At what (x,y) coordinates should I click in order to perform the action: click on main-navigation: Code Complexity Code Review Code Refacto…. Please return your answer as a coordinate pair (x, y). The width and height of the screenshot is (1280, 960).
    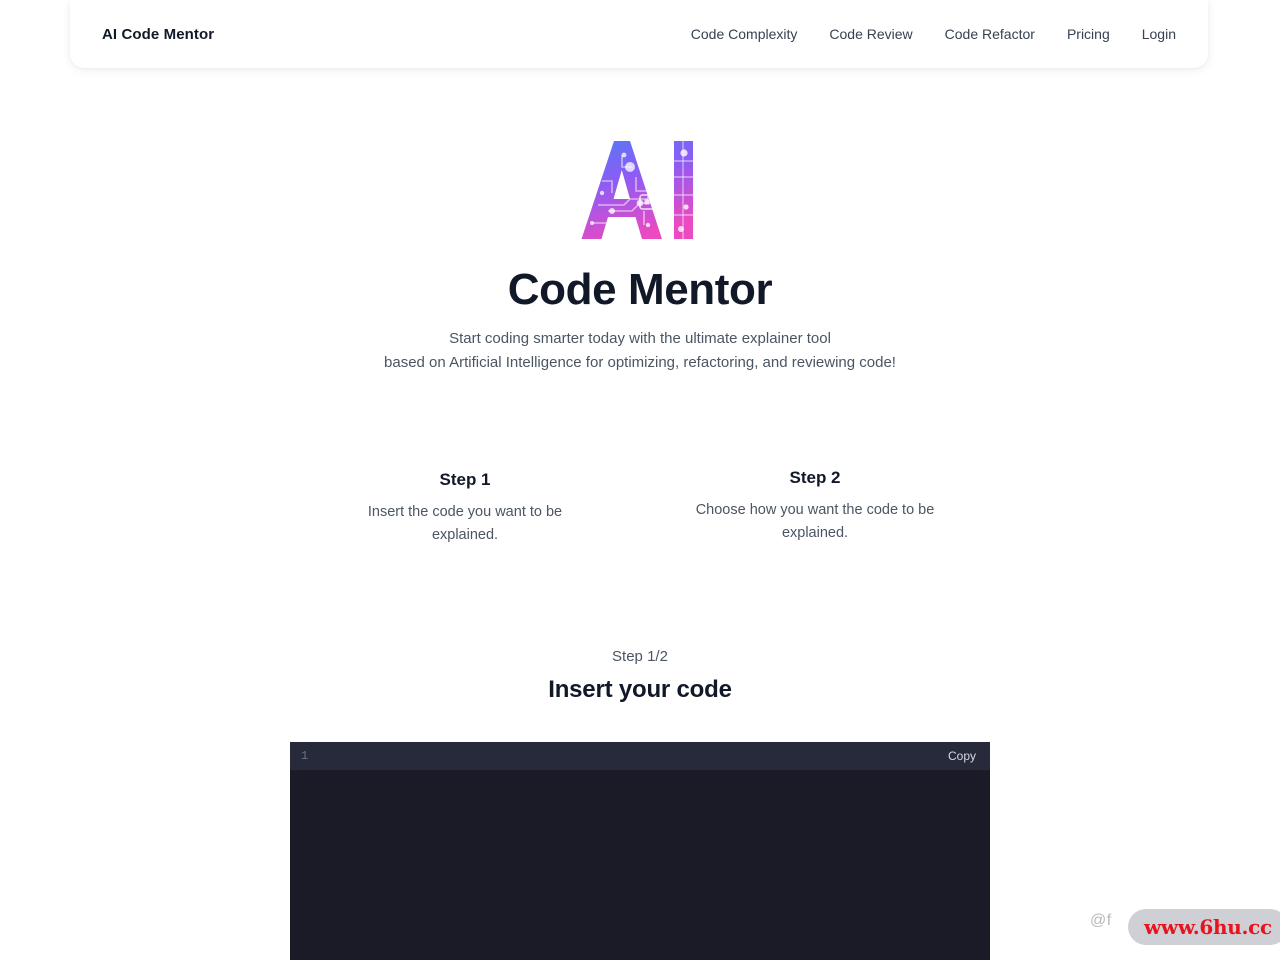
    Looking at the image, I should click on (925, 34).